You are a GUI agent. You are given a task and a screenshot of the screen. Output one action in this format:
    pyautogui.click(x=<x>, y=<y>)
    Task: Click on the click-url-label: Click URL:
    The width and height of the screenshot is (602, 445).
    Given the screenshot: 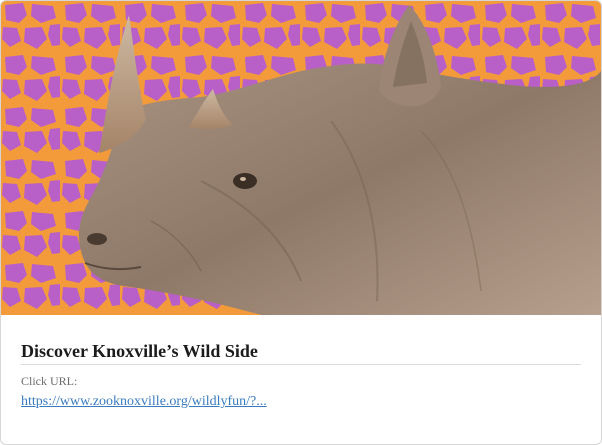 What is the action you would take?
    pyautogui.click(x=49, y=381)
    